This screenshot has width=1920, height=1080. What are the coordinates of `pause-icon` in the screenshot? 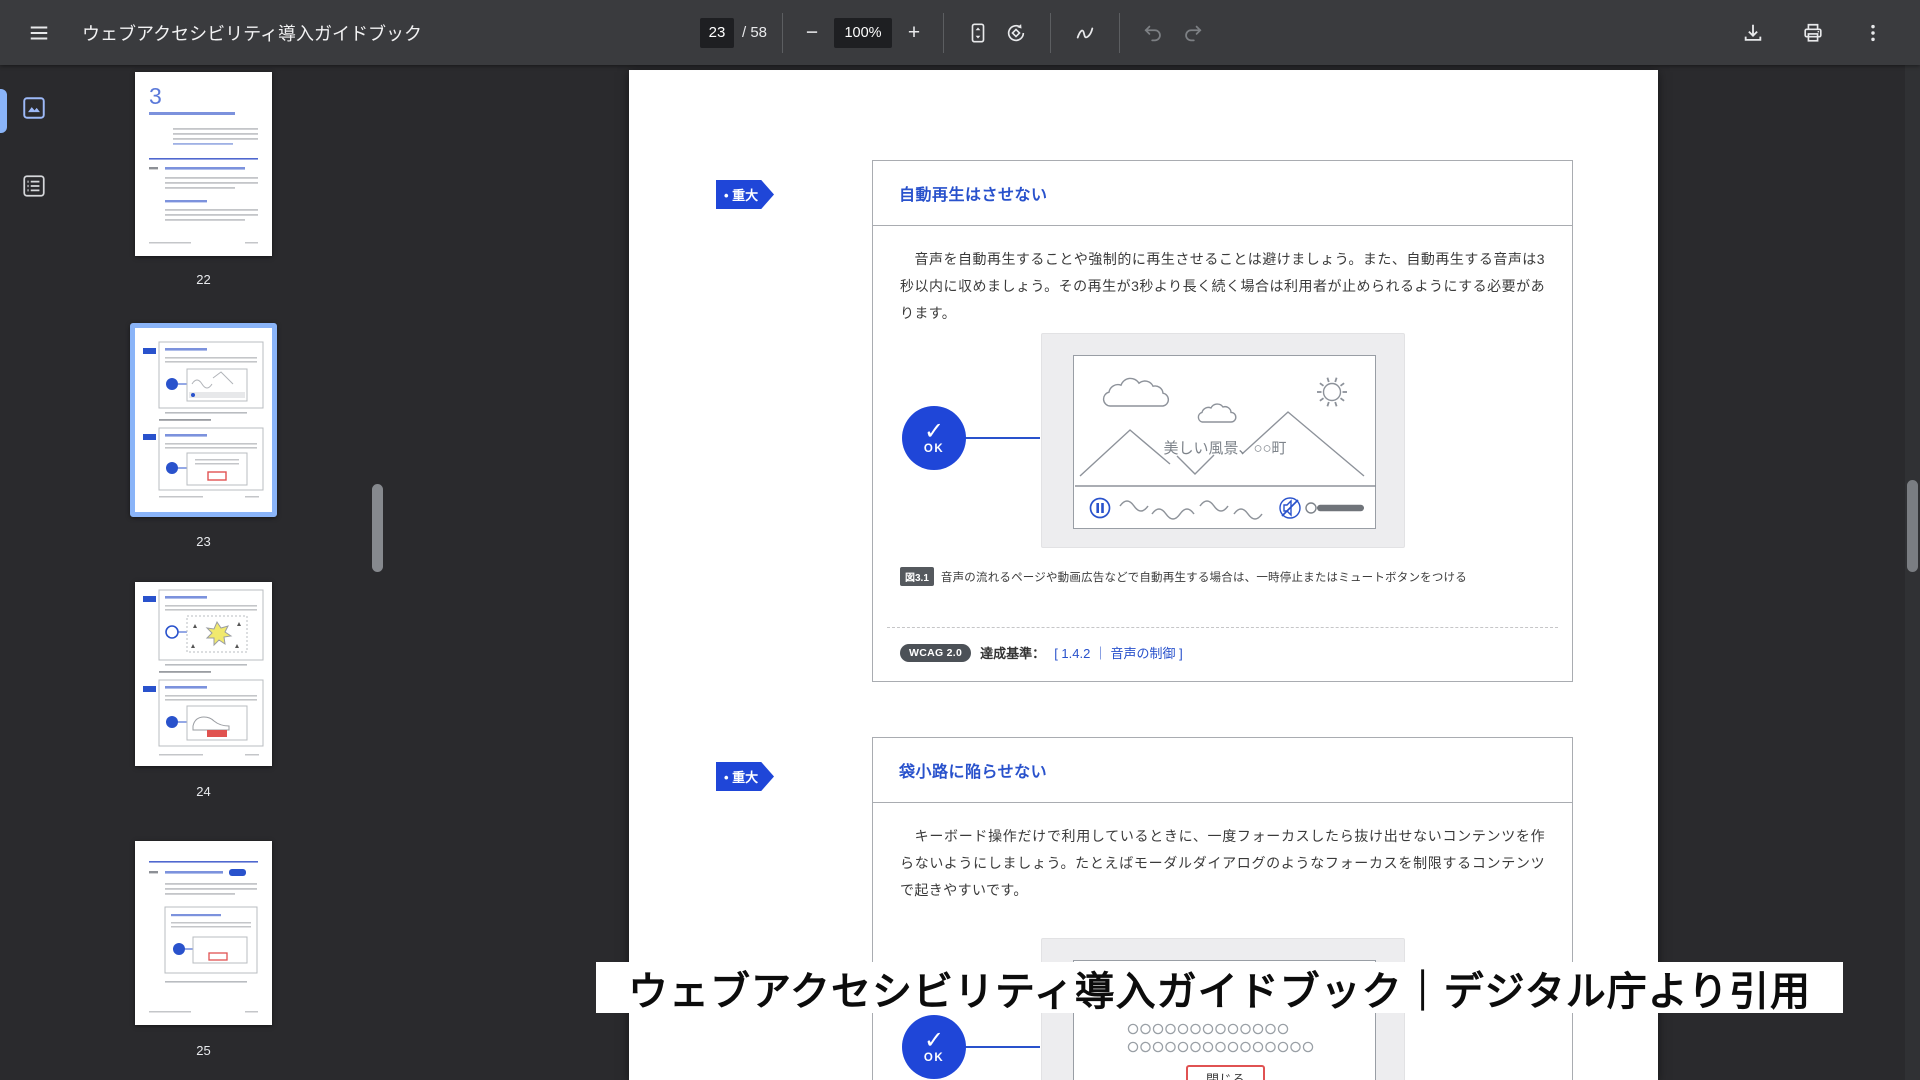 It's located at (1100, 508).